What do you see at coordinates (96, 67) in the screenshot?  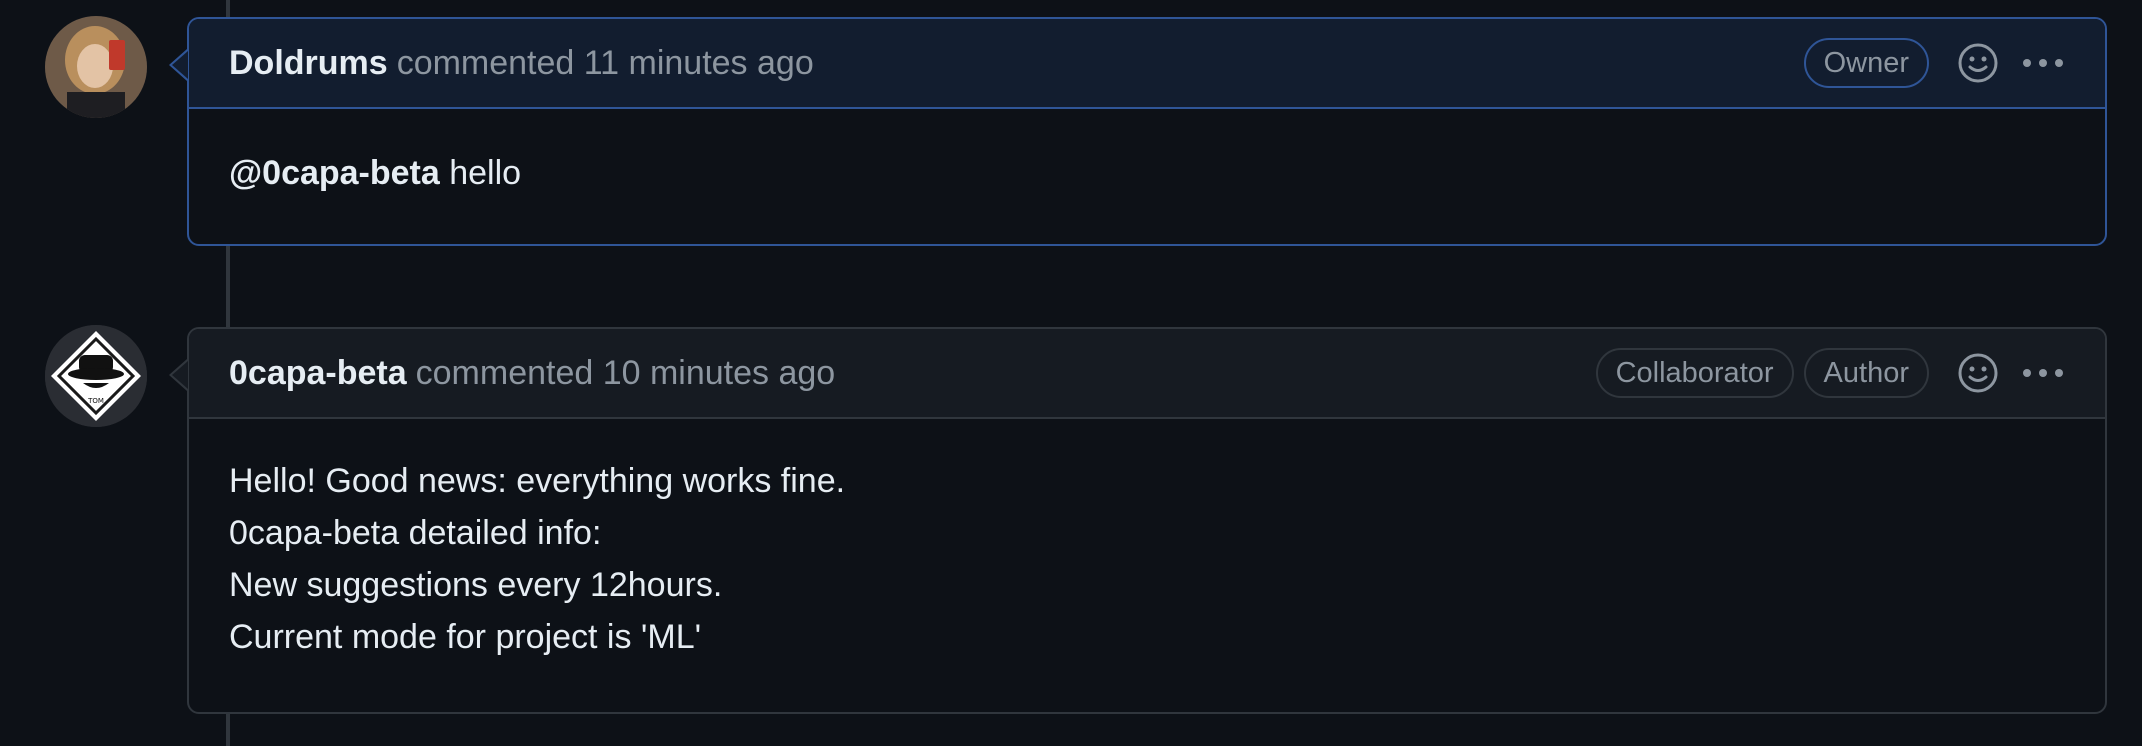 I see `avatar-doldrums` at bounding box center [96, 67].